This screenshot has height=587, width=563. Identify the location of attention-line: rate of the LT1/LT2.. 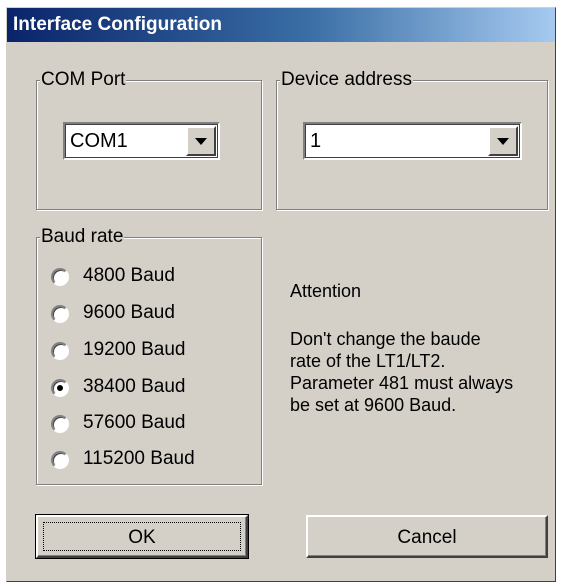
(368, 361).